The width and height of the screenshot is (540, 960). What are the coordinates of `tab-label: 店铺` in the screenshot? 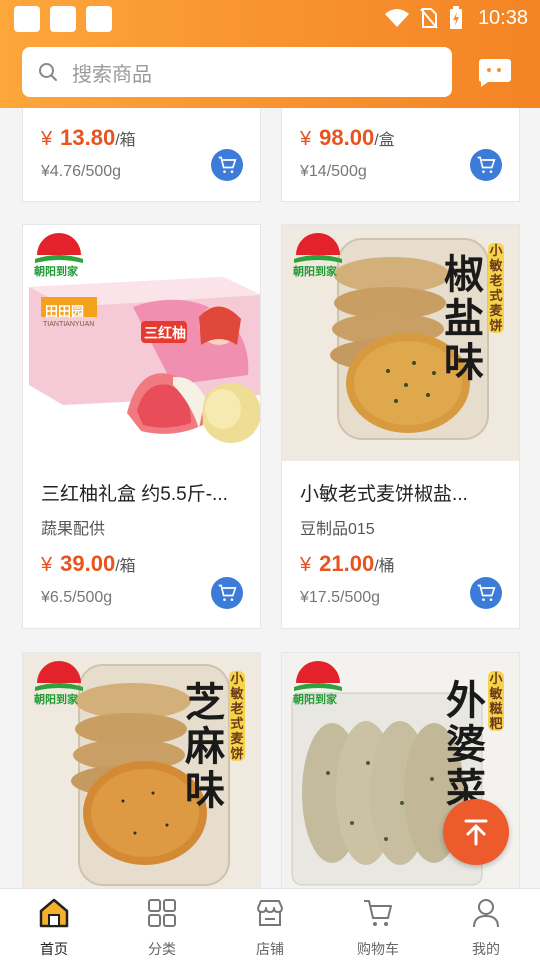 It's located at (270, 949).